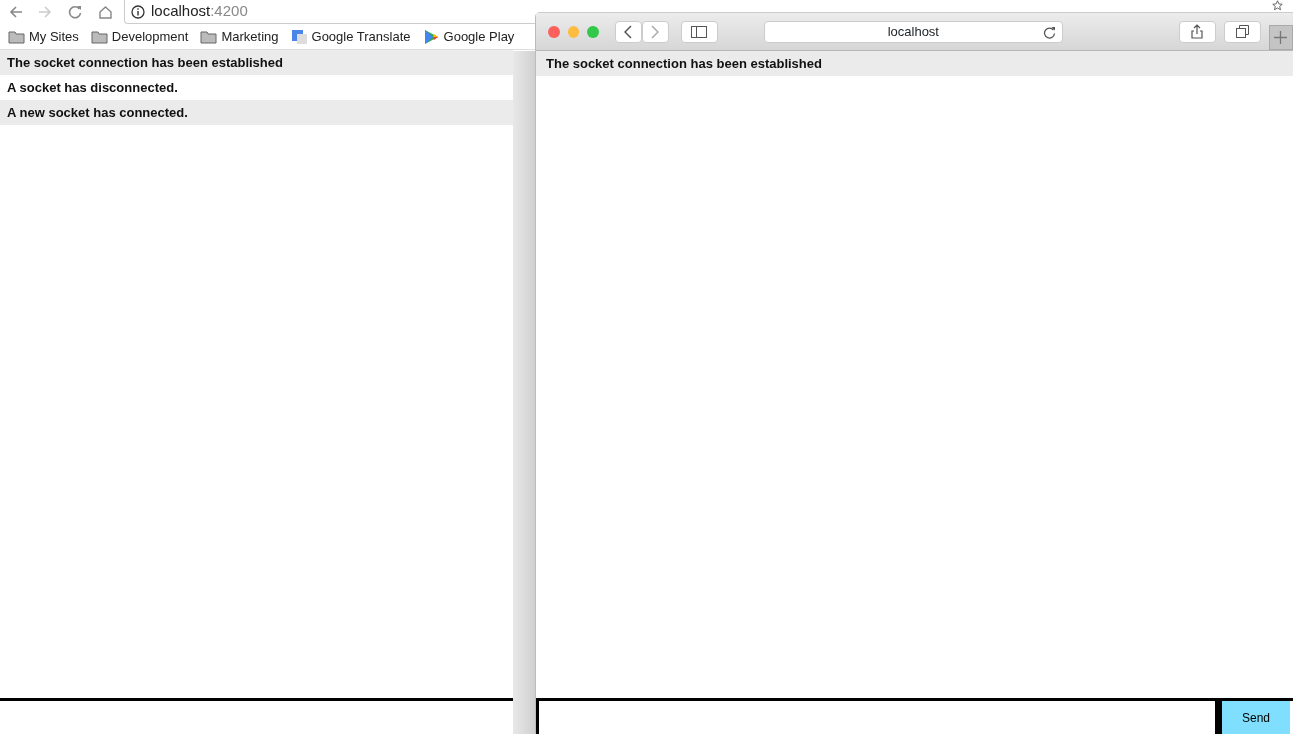 The image size is (1293, 734). I want to click on message-input, so click(879, 717).